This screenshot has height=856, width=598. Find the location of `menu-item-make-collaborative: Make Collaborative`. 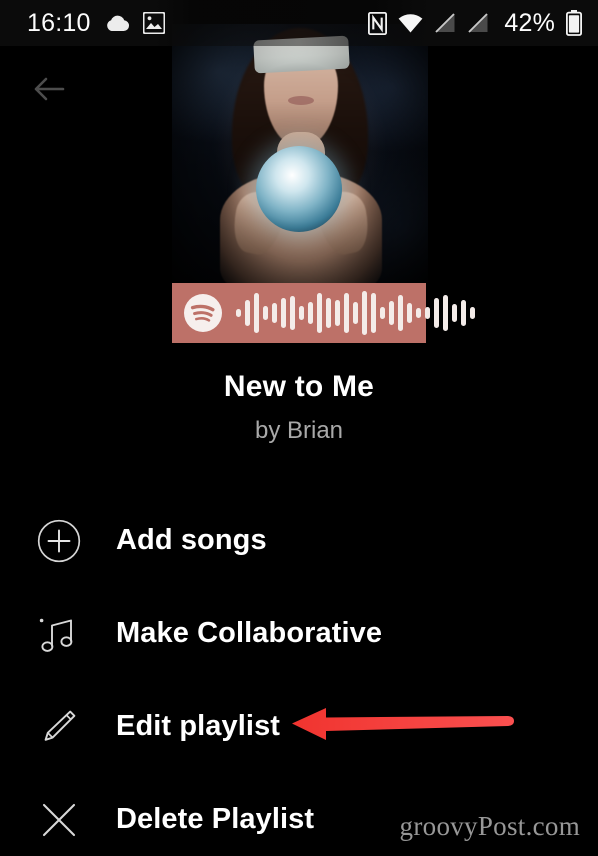

menu-item-make-collaborative: Make Collaborative is located at coordinates (299, 633).